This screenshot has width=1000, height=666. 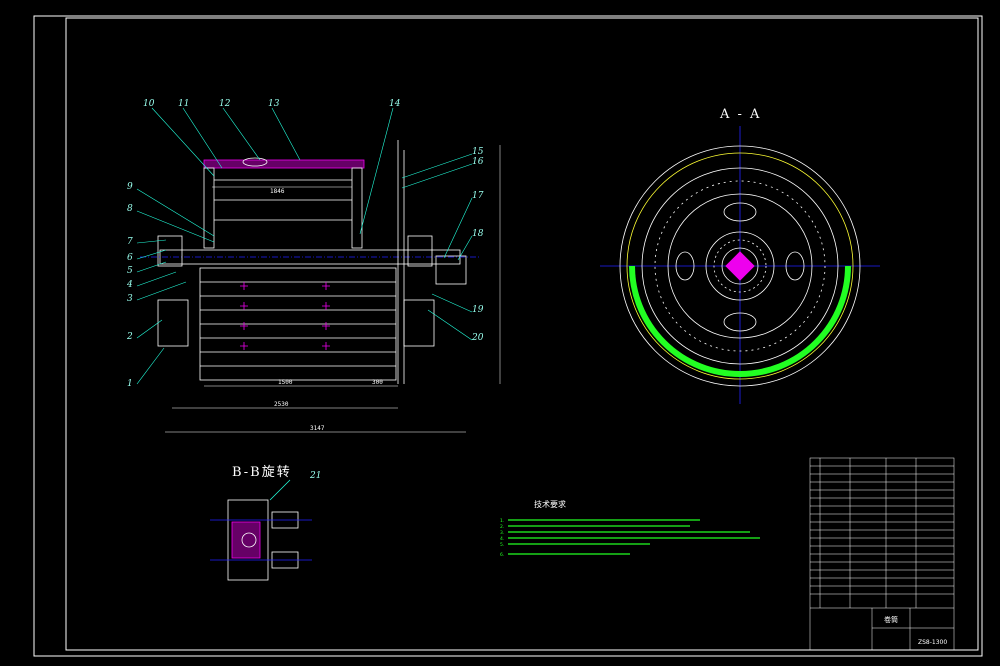 I want to click on shaft-key, so click(x=740, y=266).